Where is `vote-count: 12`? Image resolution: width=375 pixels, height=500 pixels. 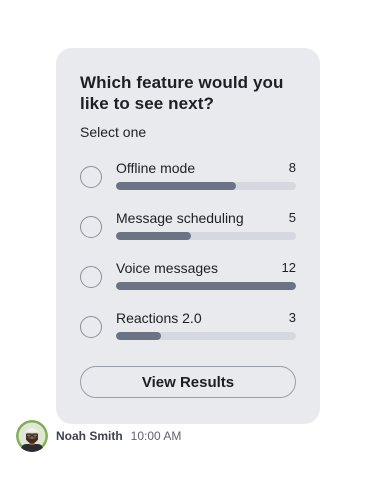 vote-count: 12 is located at coordinates (288, 267).